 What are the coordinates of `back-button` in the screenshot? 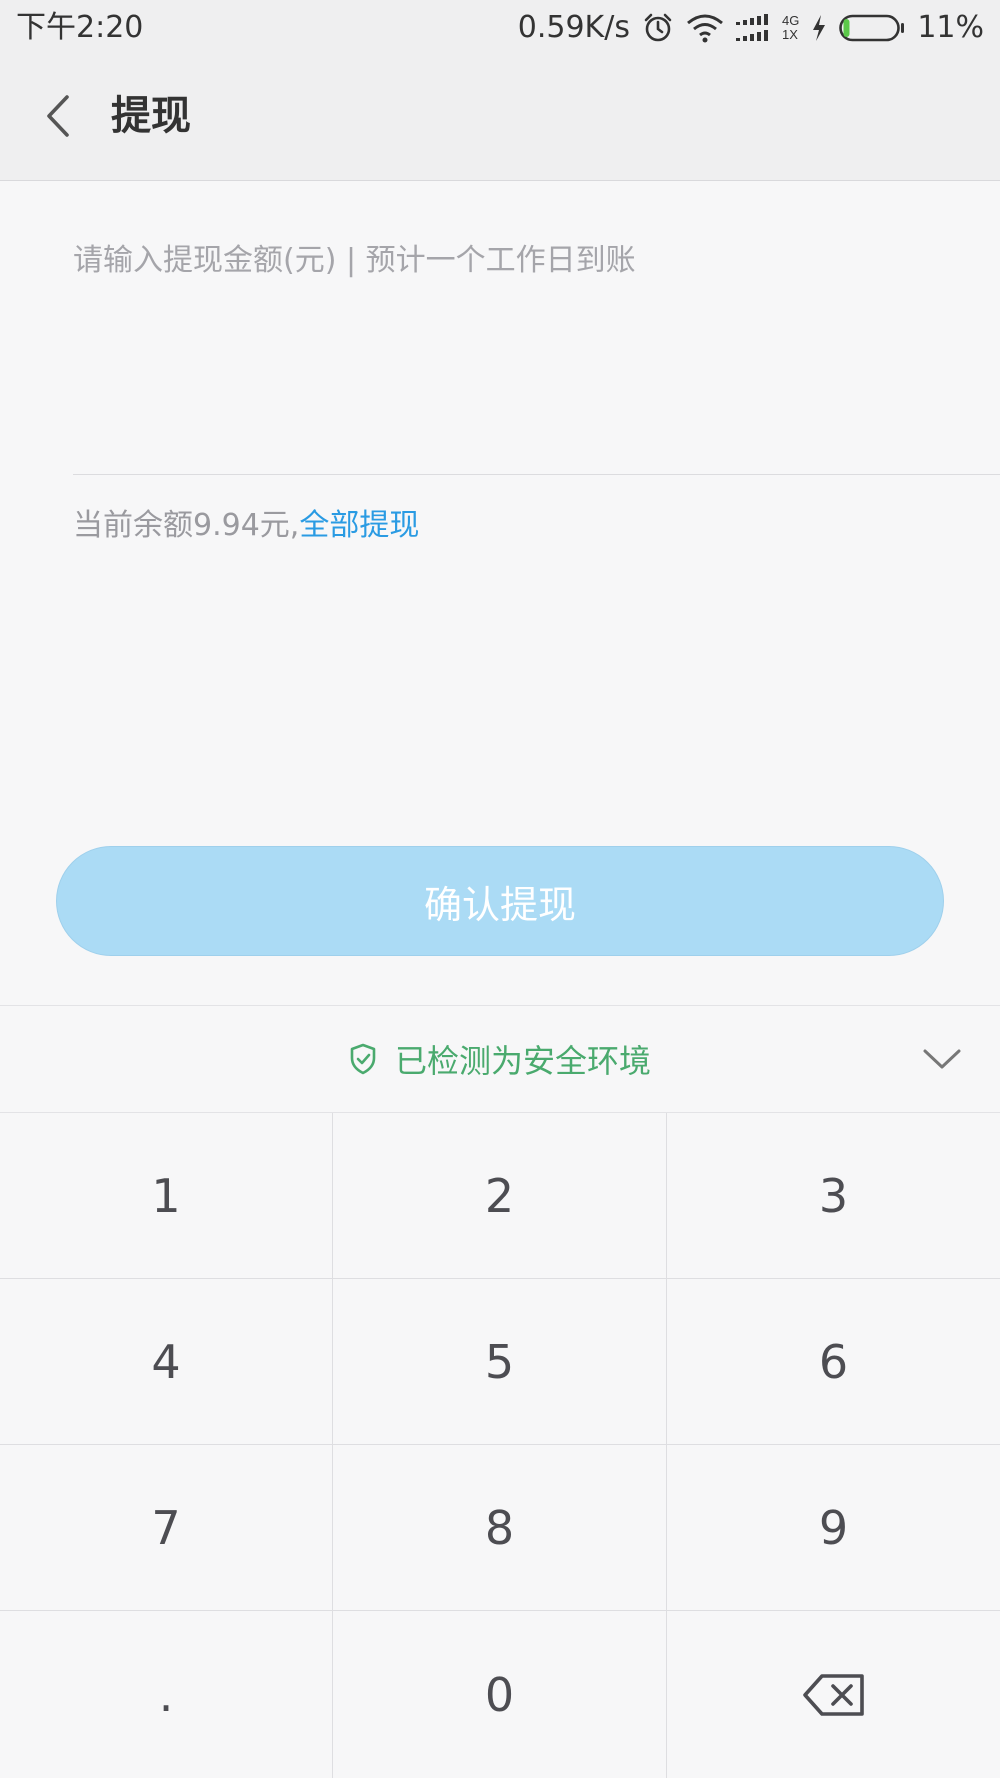 It's located at (58, 116).